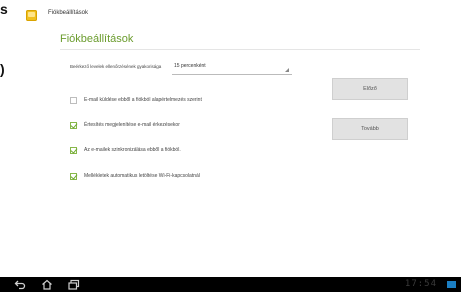 Image resolution: width=461 pixels, height=292 pixels. Describe the element at coordinates (20, 284) in the screenshot. I see `back-icon` at that location.